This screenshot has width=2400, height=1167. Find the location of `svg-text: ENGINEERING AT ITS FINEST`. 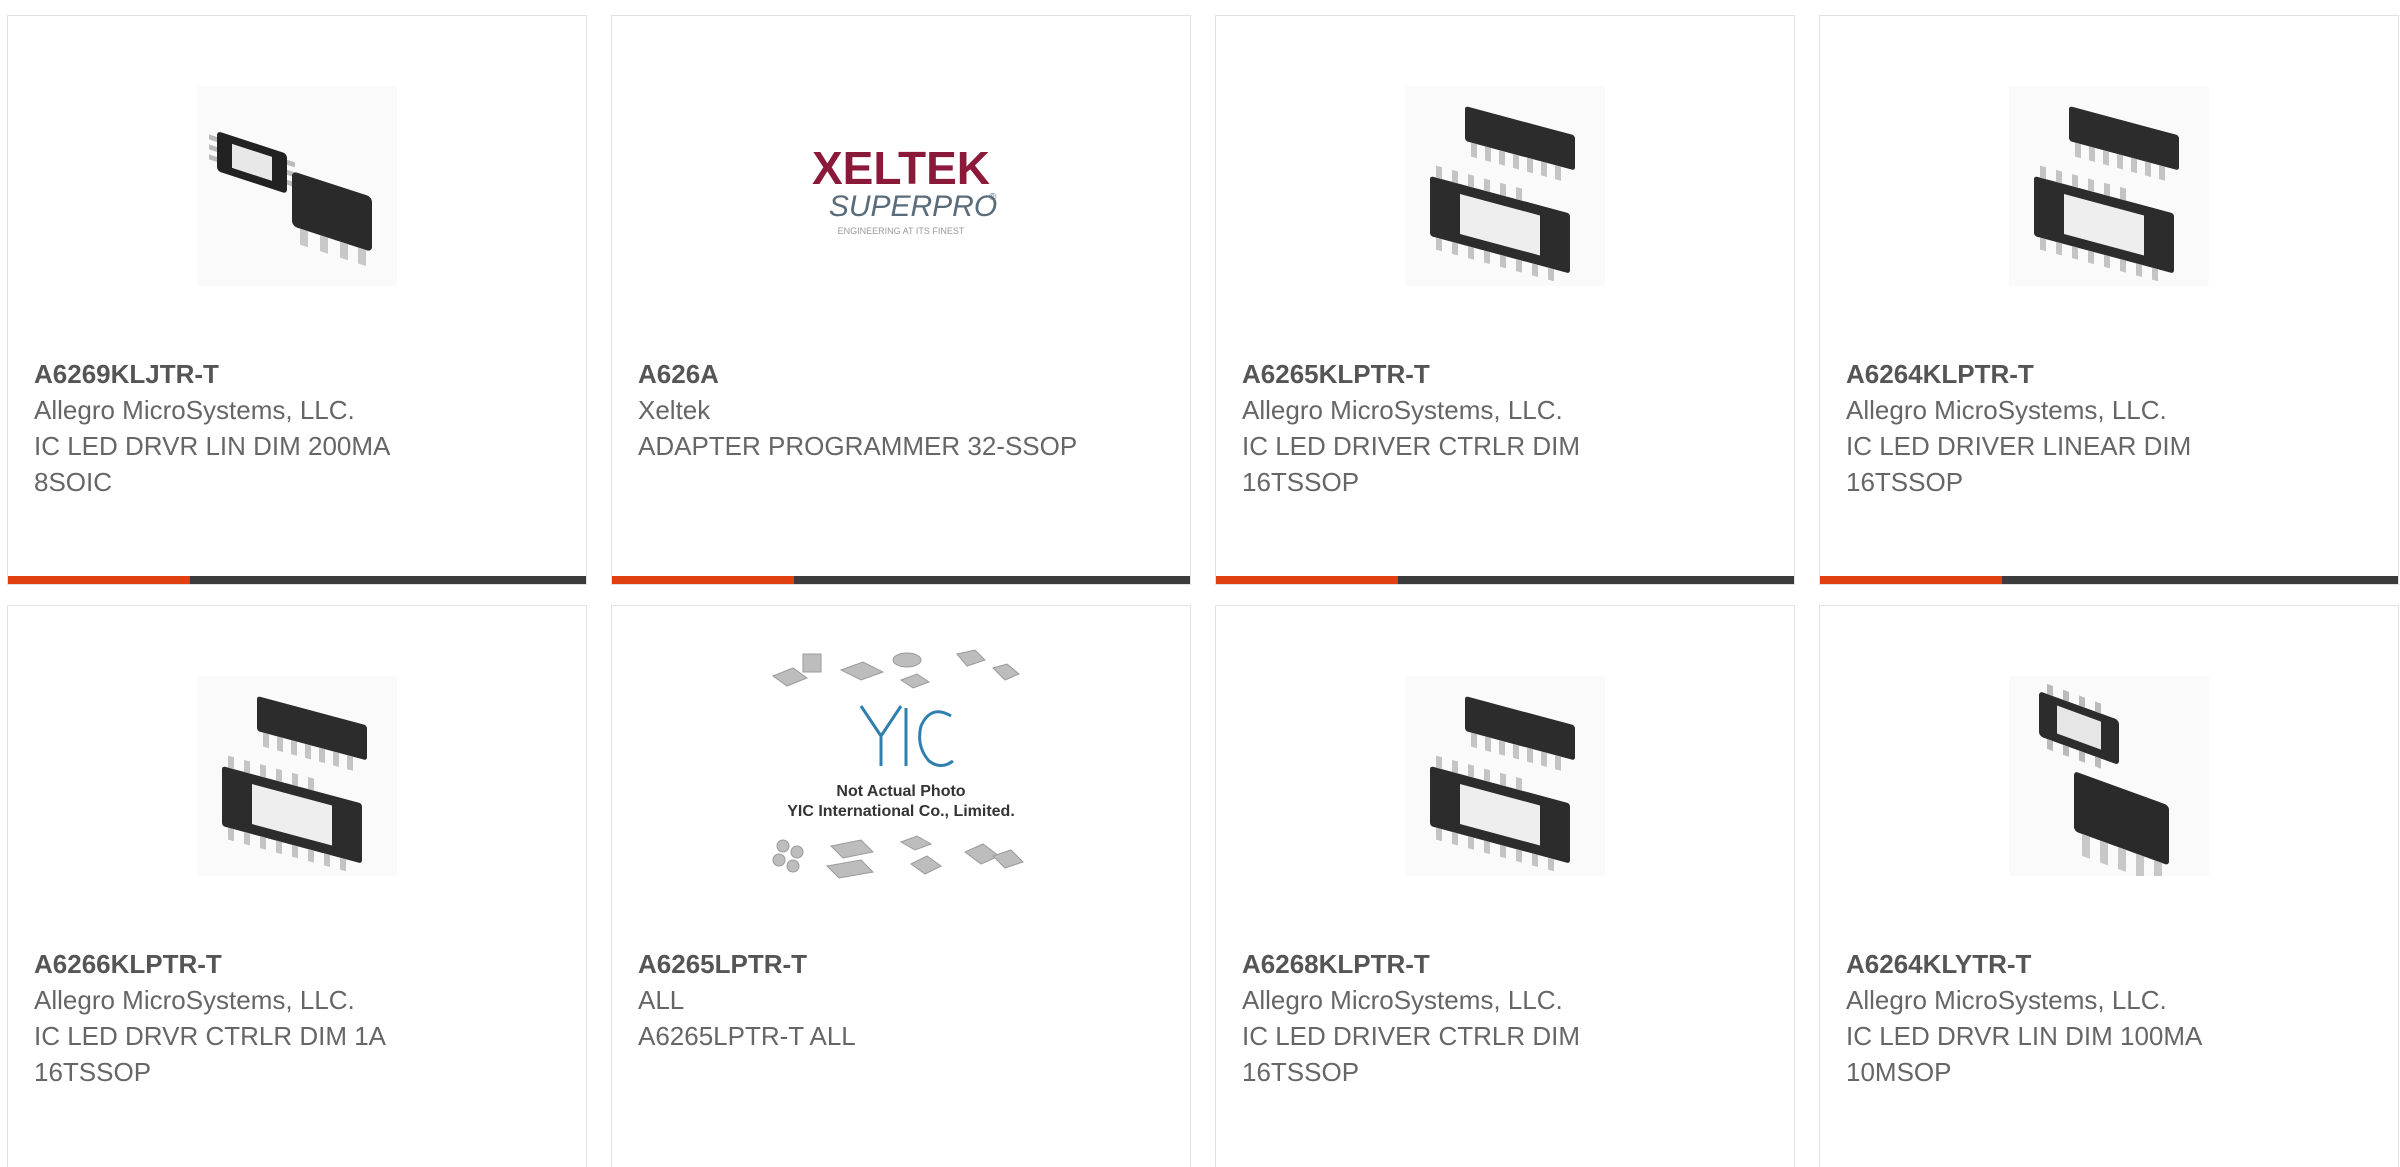

svg-text: ENGINEERING AT ITS FINEST is located at coordinates (901, 231).